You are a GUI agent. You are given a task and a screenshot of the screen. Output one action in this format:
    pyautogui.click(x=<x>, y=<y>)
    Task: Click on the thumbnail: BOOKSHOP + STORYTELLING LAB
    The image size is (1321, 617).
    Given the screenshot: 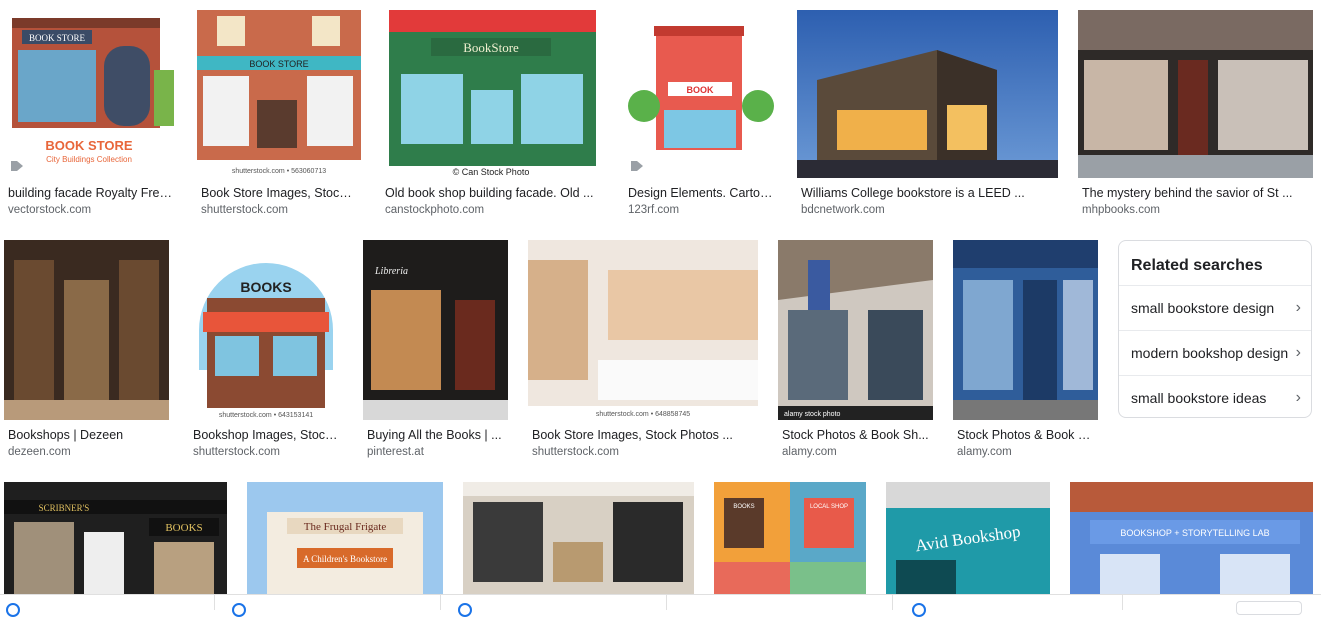 What is the action you would take?
    pyautogui.click(x=1191, y=538)
    